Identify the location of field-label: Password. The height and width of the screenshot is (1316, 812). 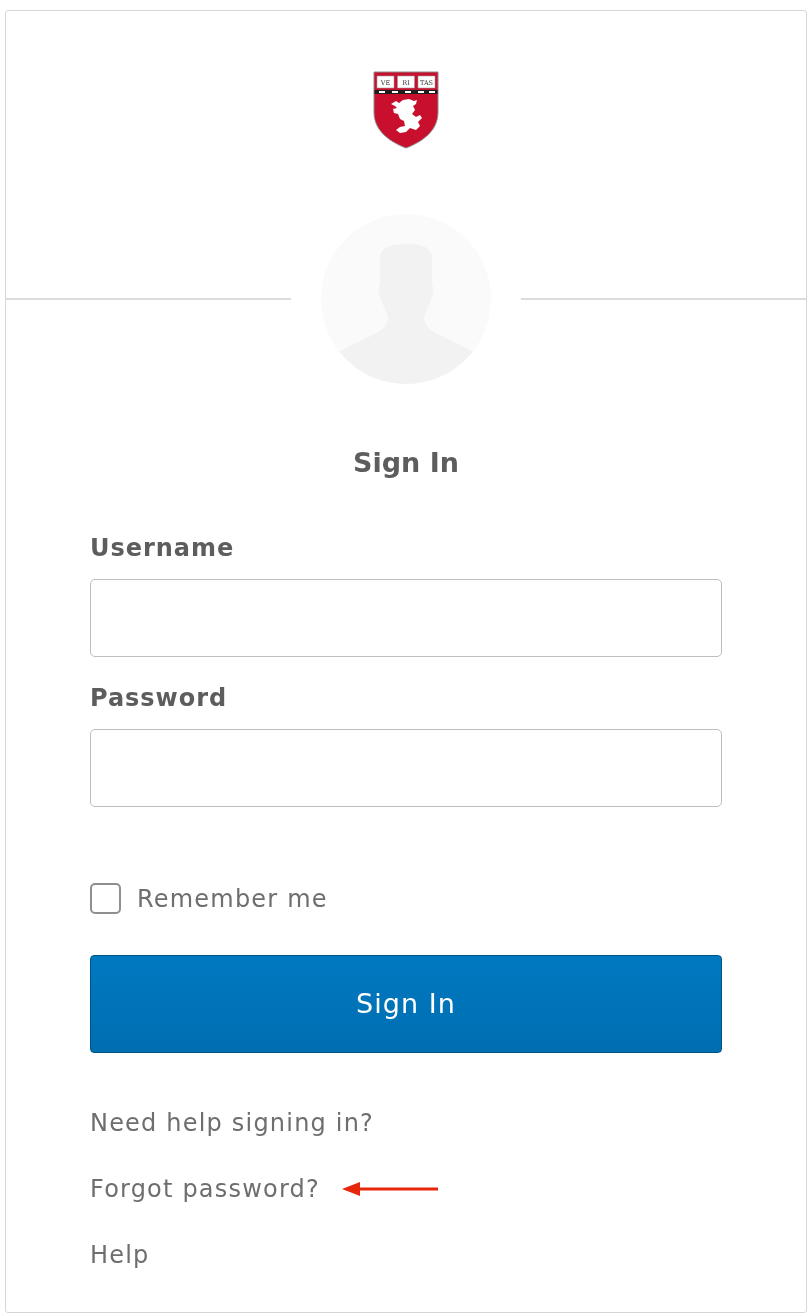
(159, 698).